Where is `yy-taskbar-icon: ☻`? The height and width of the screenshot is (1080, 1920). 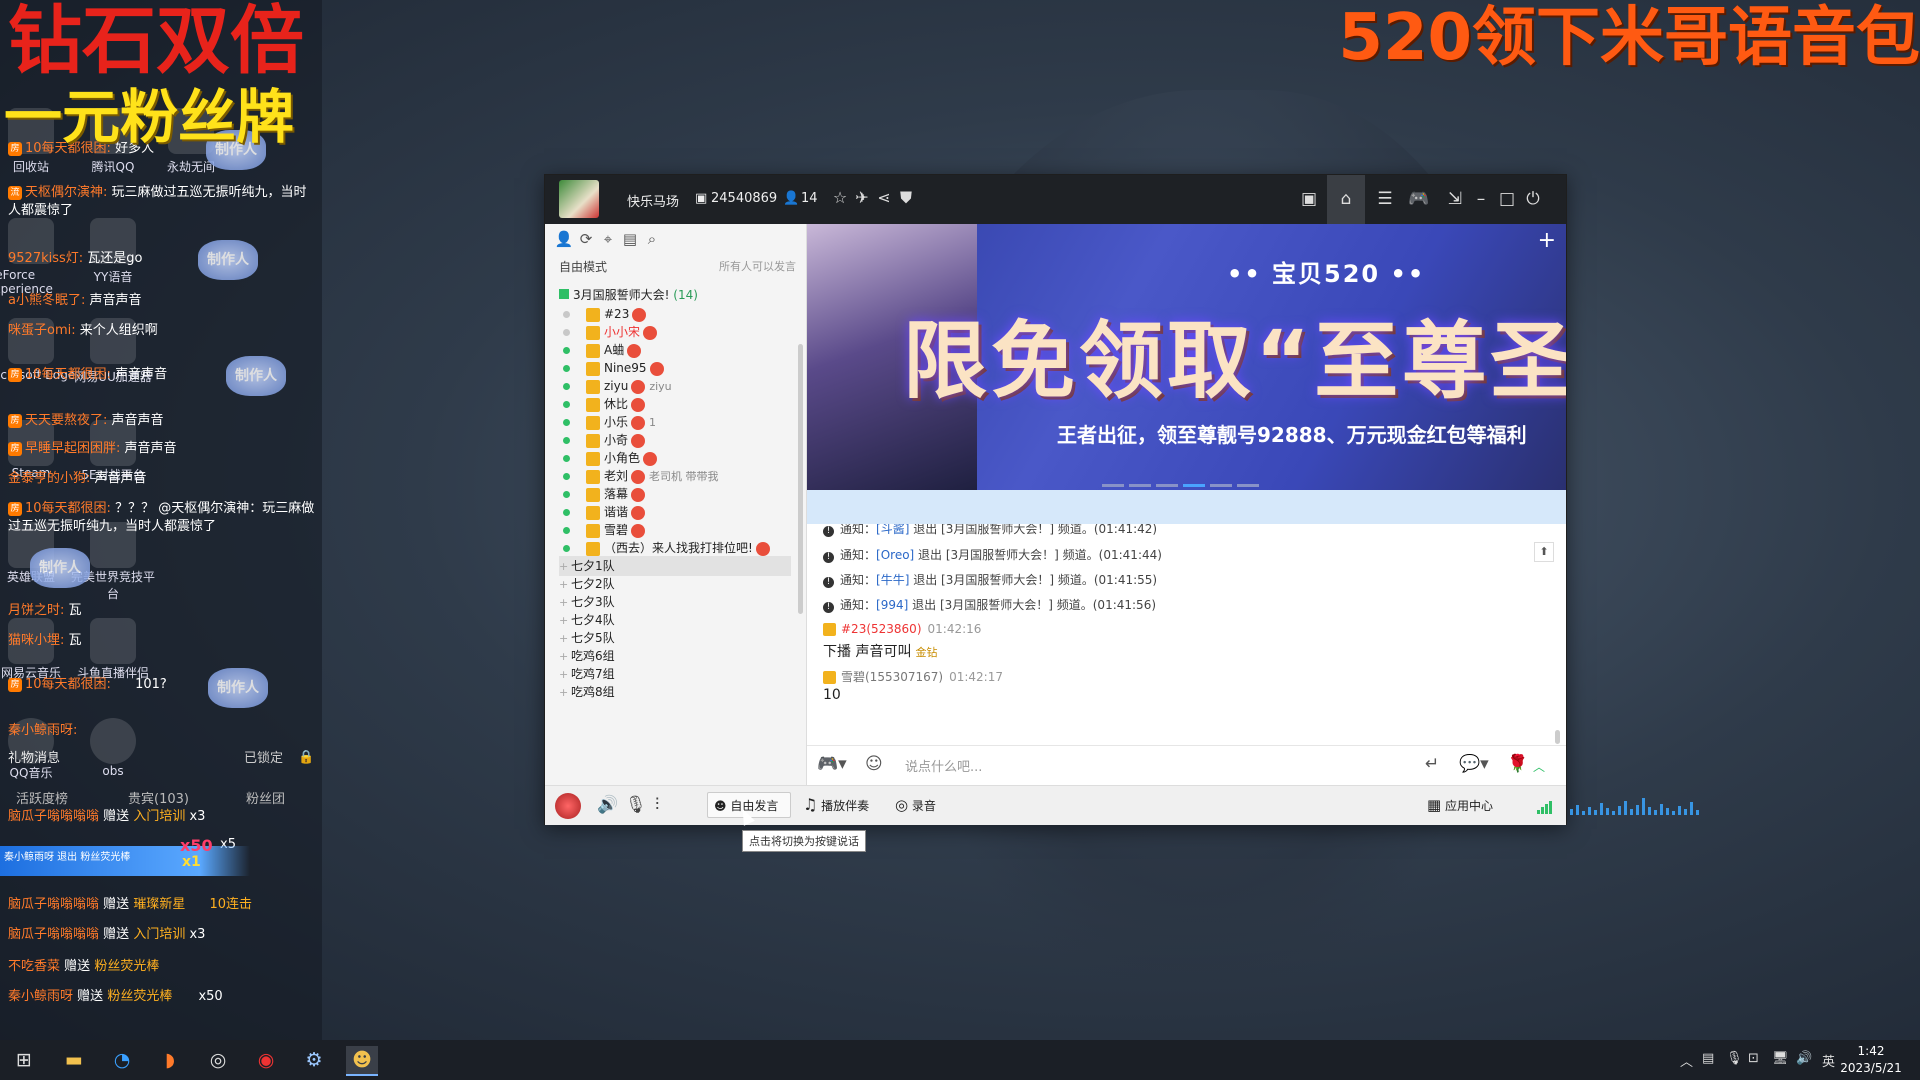
yy-taskbar-icon: ☻ is located at coordinates (362, 1061).